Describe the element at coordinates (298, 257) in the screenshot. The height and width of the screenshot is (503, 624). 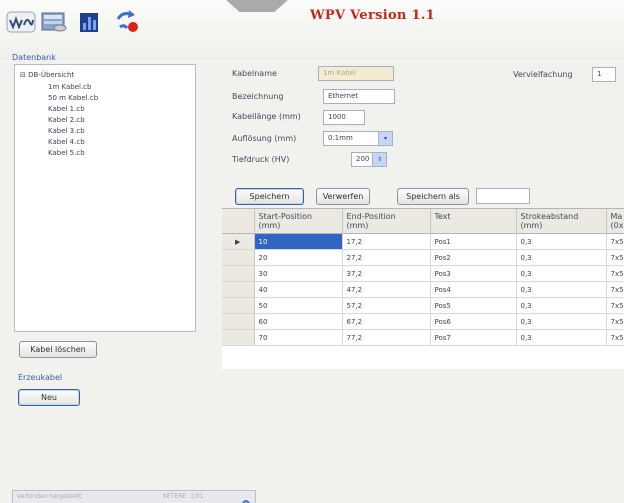
I see `table-cell: 20` at that location.